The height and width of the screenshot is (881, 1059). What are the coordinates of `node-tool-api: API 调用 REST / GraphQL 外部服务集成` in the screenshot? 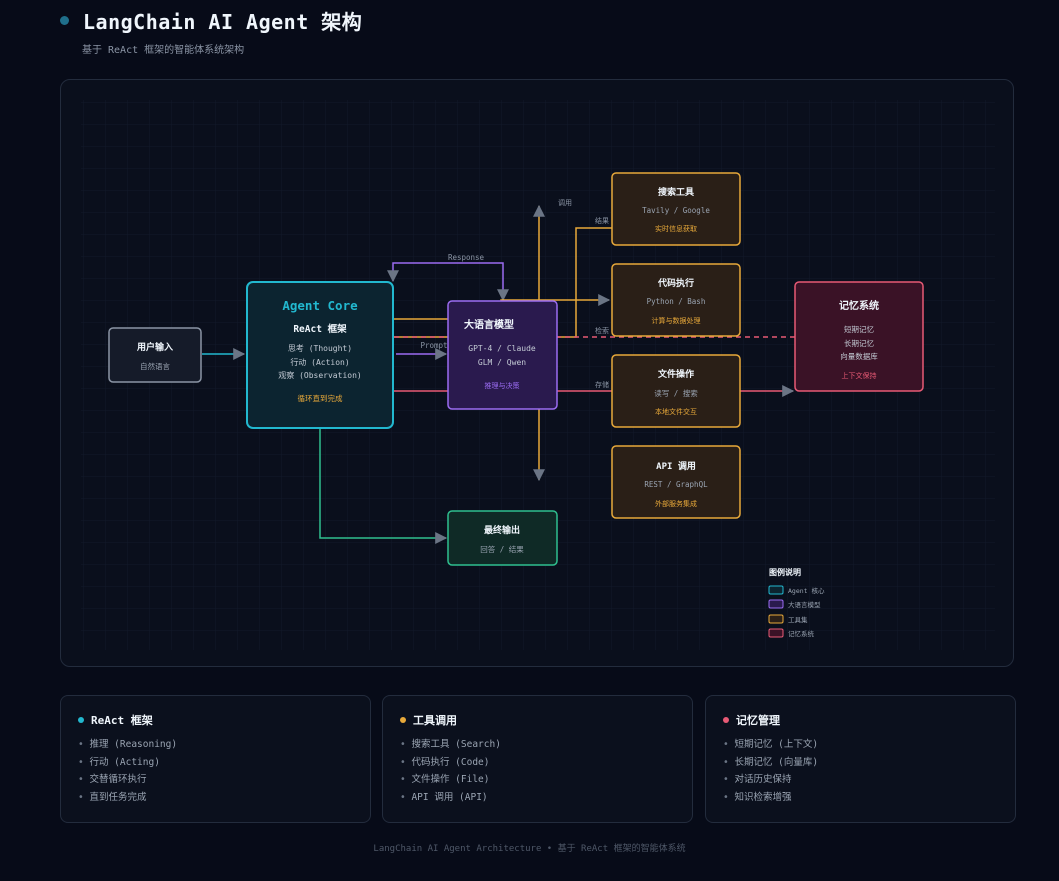 It's located at (676, 482).